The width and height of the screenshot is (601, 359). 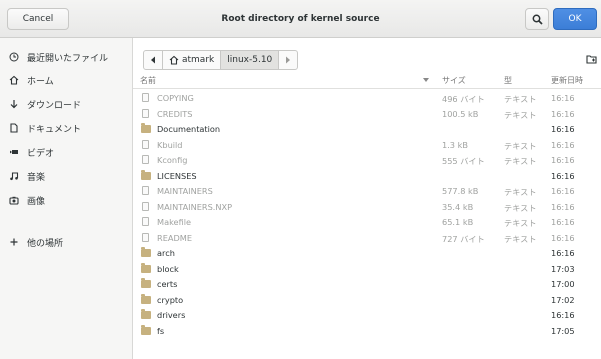 I want to click on column-header-modified: 更新日時, so click(x=567, y=80).